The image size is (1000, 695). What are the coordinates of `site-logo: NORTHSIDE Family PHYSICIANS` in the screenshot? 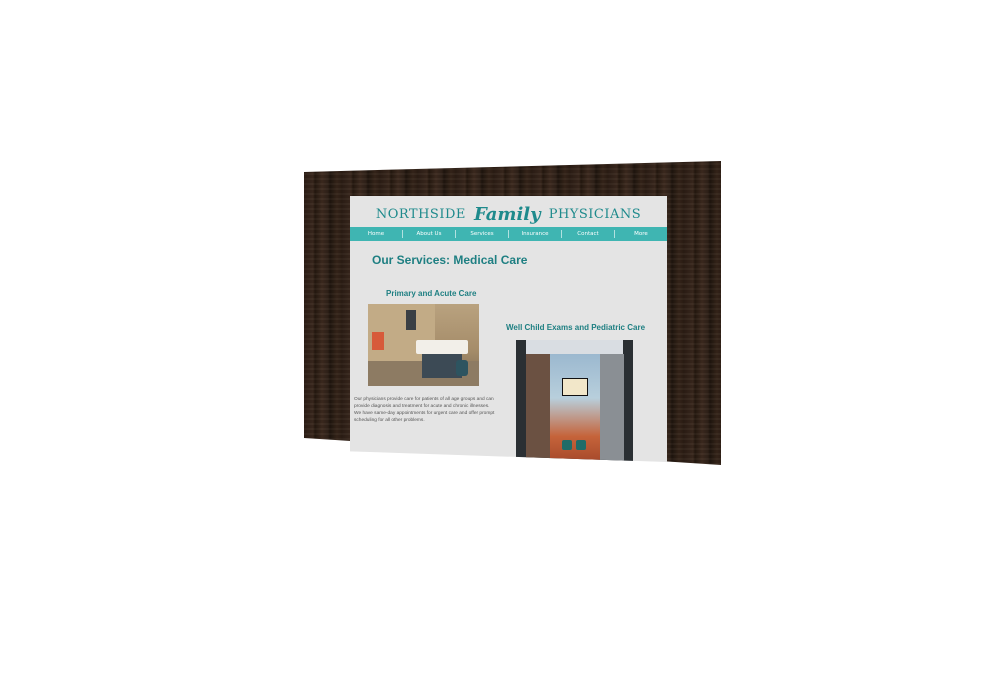 It's located at (508, 214).